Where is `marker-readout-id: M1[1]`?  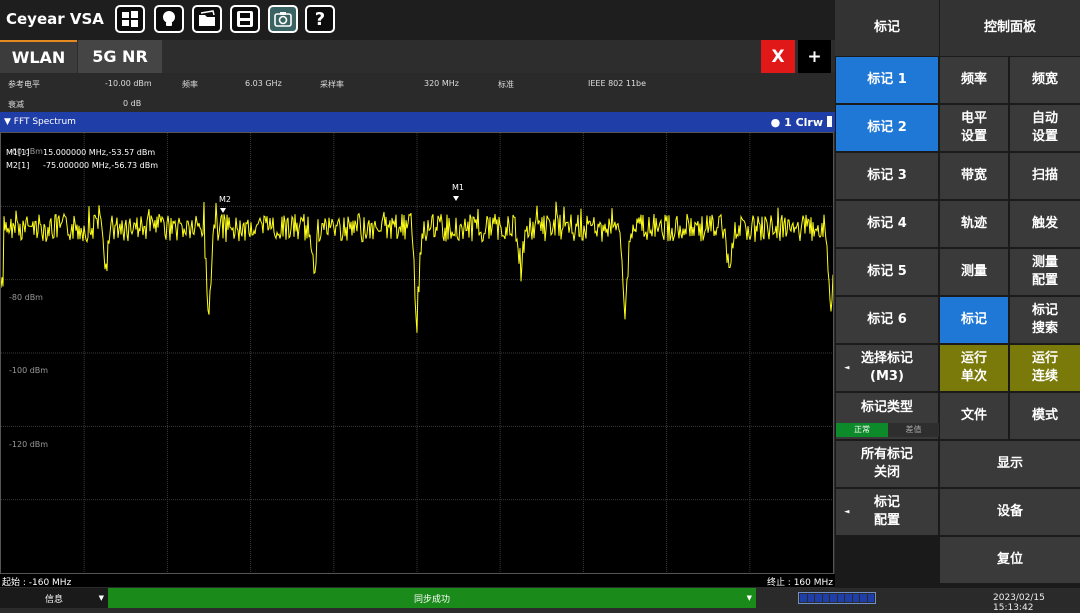 marker-readout-id: M1[1] is located at coordinates (18, 152).